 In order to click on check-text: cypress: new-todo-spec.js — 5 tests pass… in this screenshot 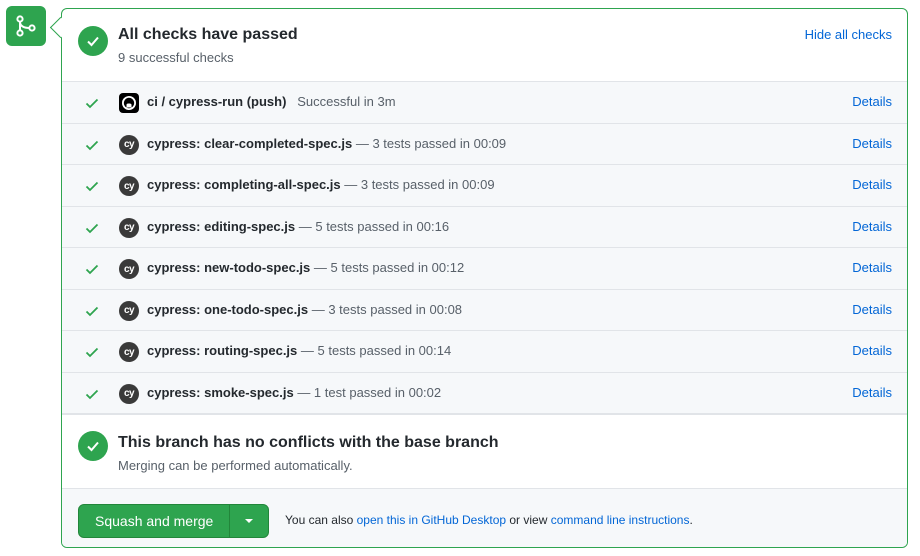, I will do `click(305, 267)`.